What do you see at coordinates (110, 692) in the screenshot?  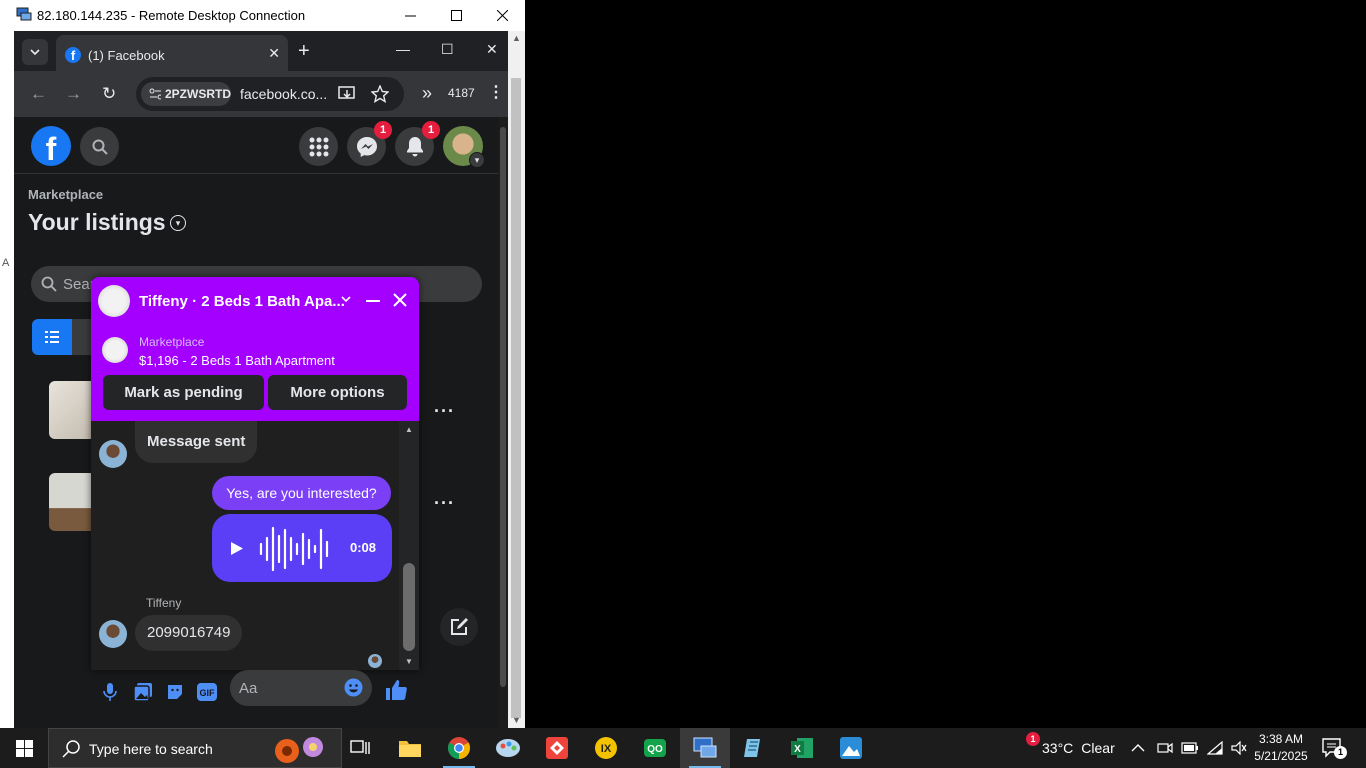 I see `microphone-icon` at bounding box center [110, 692].